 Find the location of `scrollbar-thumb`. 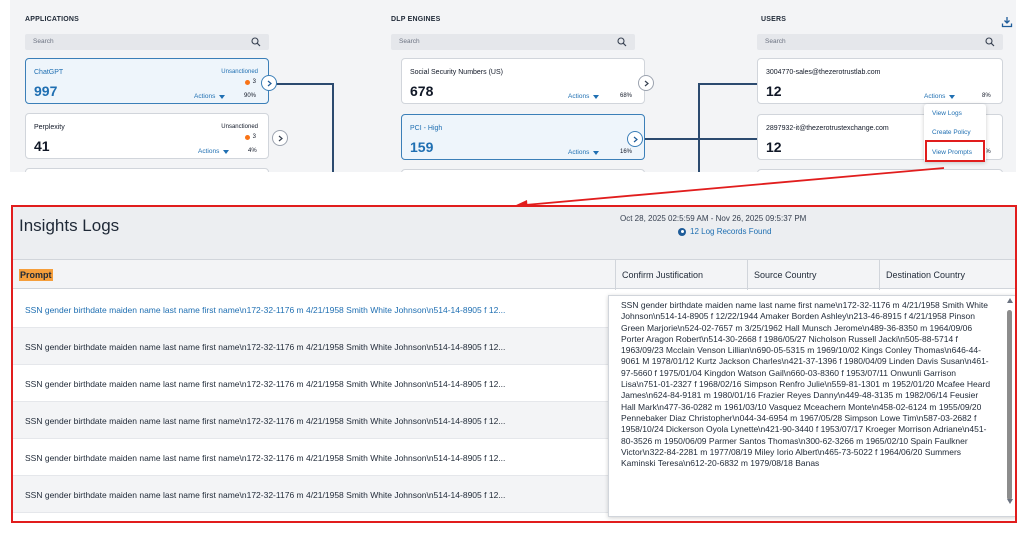

scrollbar-thumb is located at coordinates (1009, 405).